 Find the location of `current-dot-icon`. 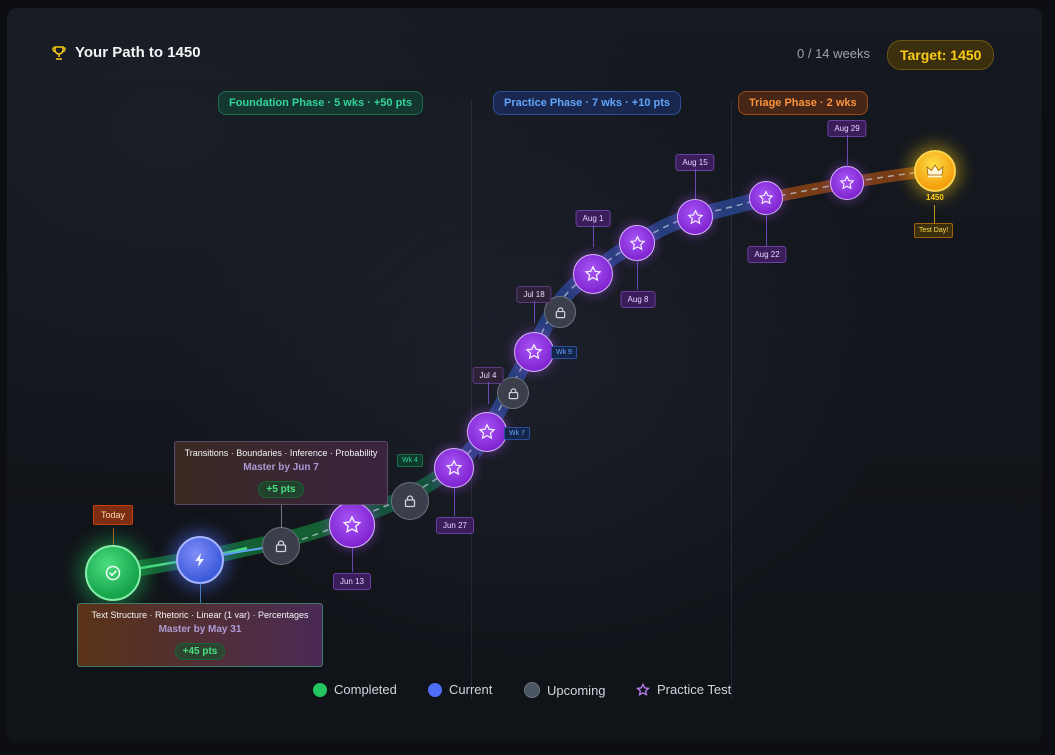

current-dot-icon is located at coordinates (435, 689).